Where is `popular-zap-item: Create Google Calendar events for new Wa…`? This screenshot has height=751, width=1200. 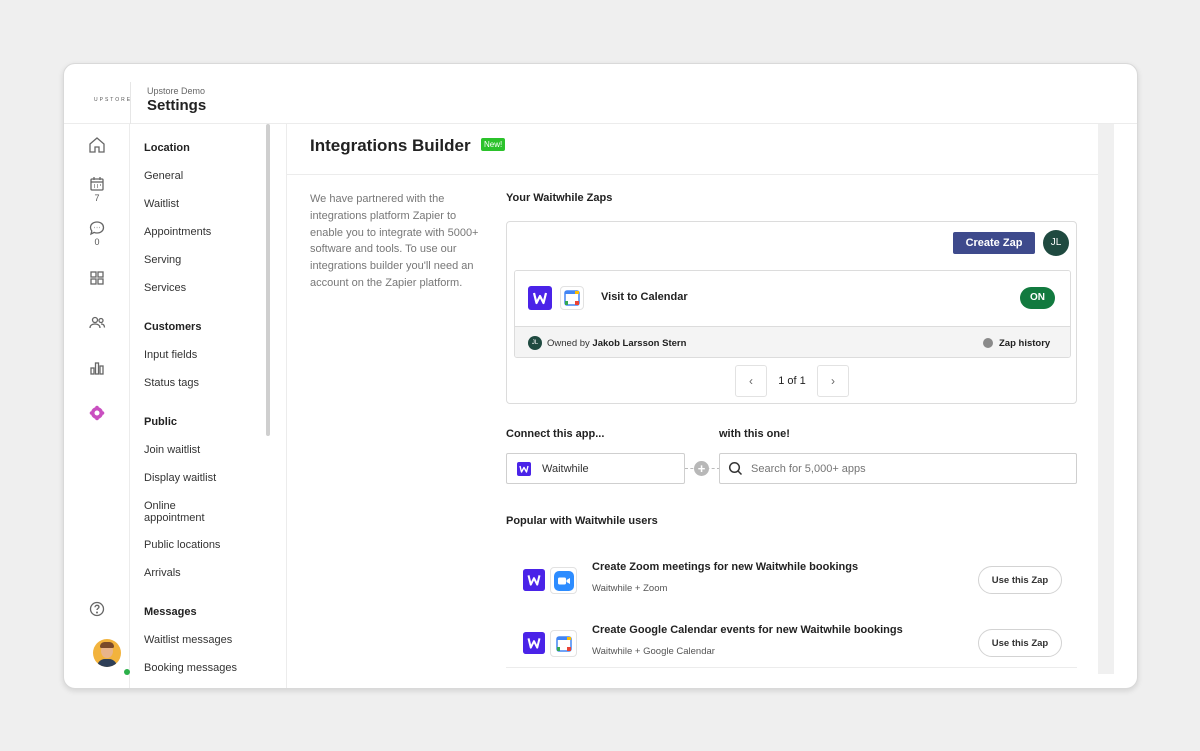 popular-zap-item: Create Google Calendar events for new Wa… is located at coordinates (791, 645).